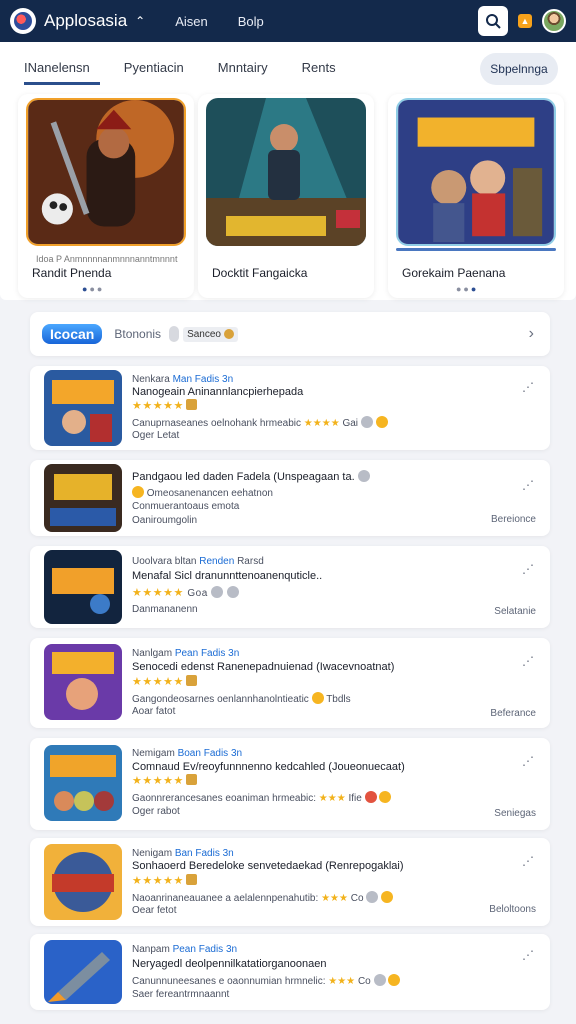 The height and width of the screenshot is (1024, 576). Describe the element at coordinates (243, 72) in the screenshot. I see `tab-3: Mnntairy` at that location.